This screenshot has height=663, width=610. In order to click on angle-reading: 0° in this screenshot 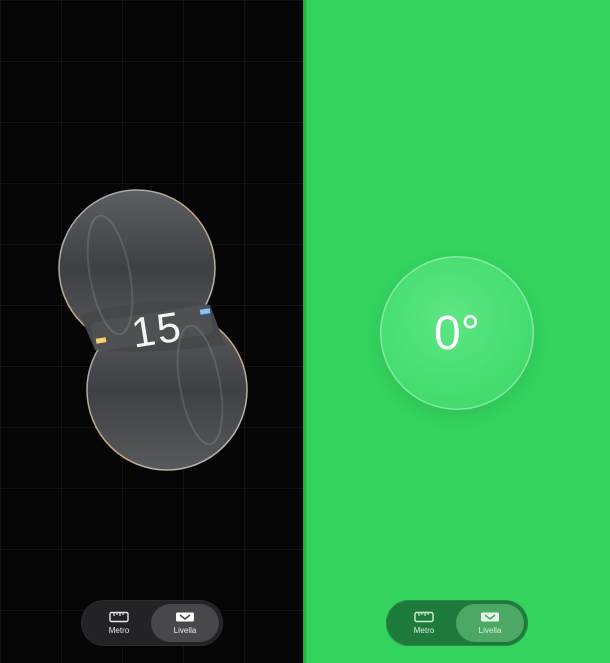, I will do `click(457, 333)`.